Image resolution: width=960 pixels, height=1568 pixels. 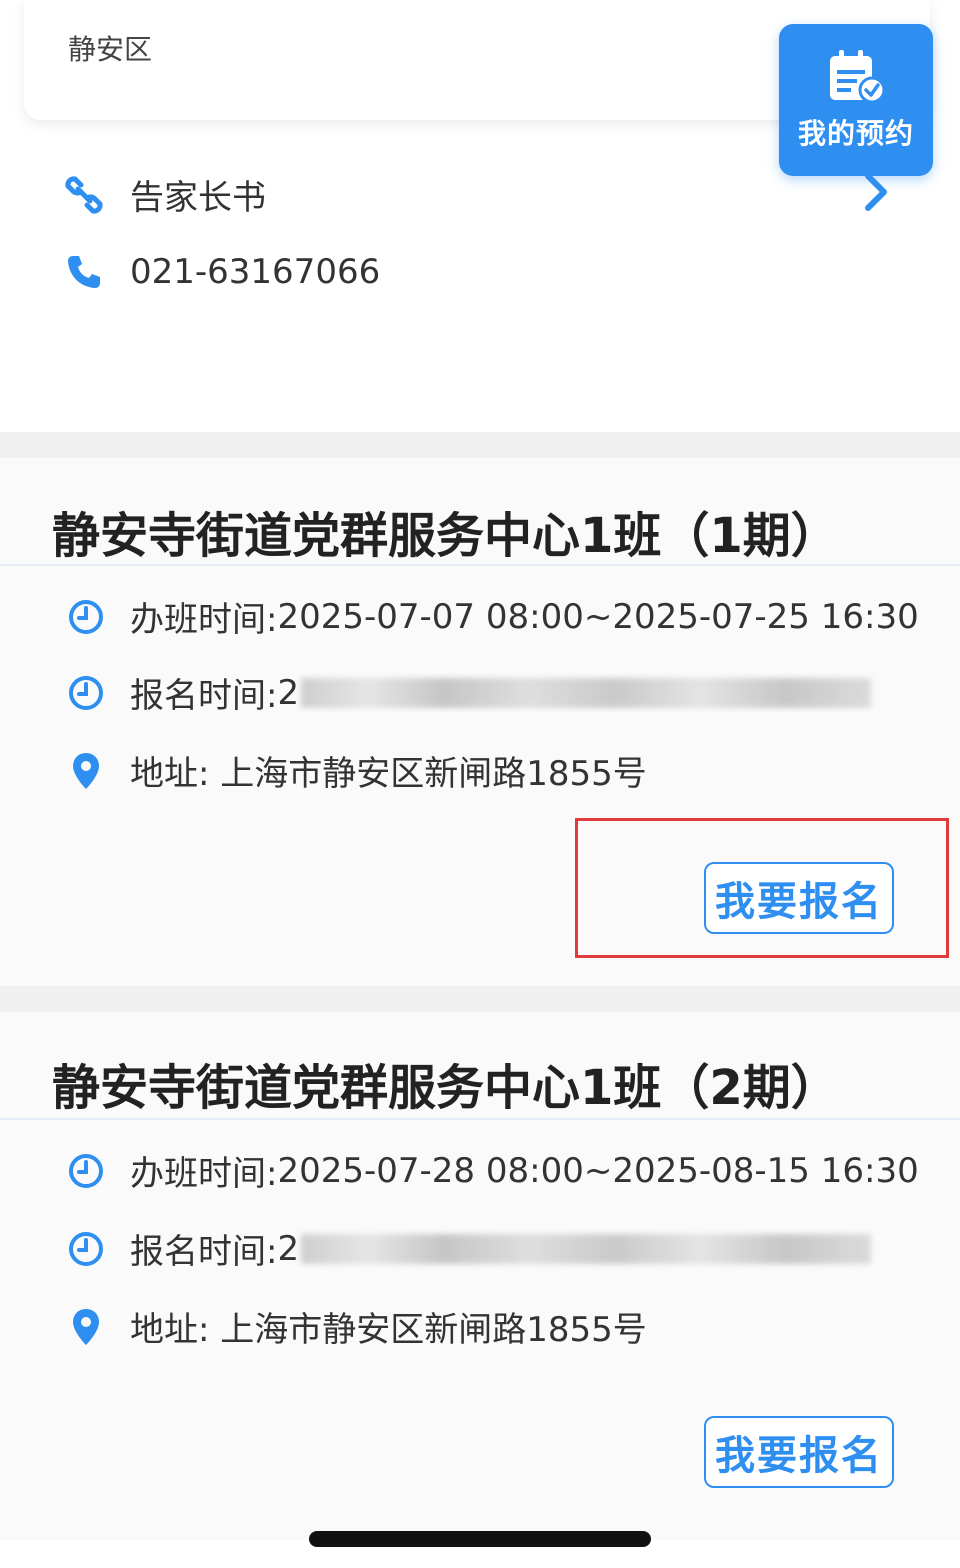 I want to click on parent-letter-row: 告家长书, so click(x=165, y=194).